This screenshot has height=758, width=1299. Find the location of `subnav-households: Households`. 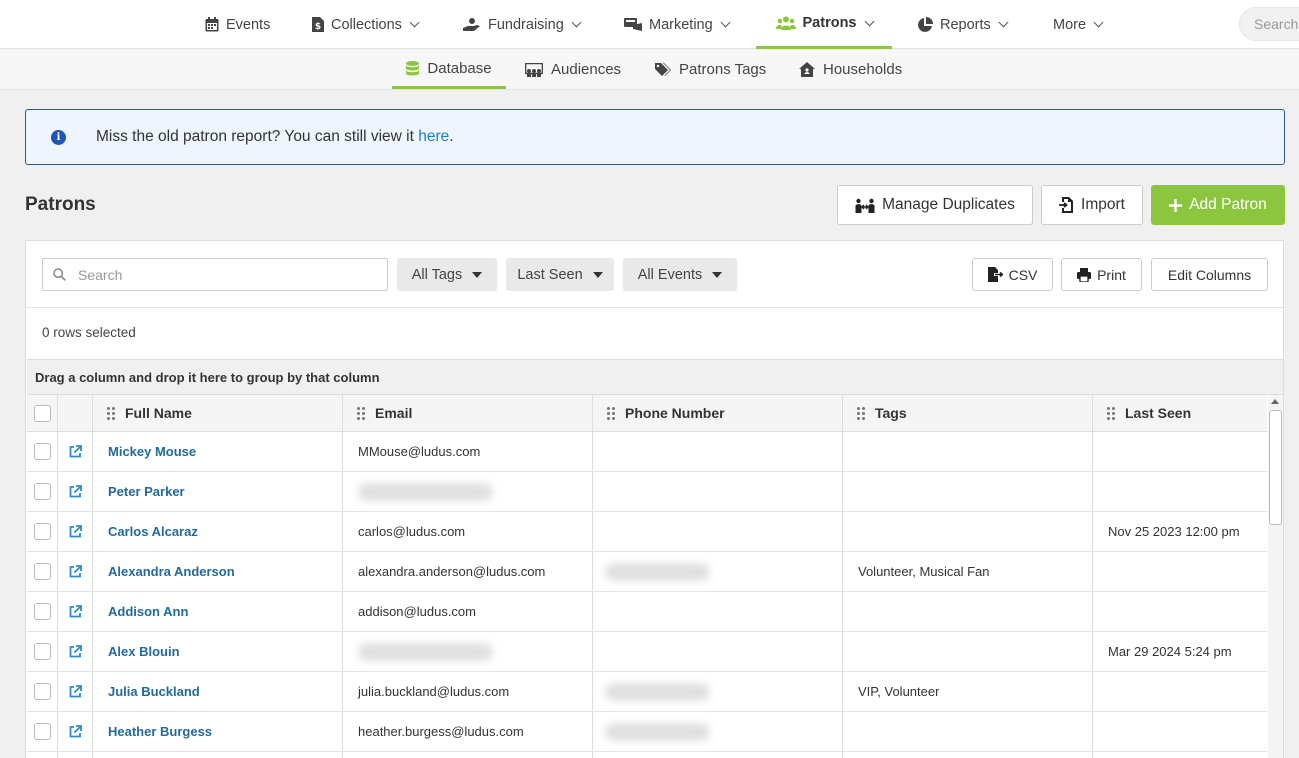

subnav-households: Households is located at coordinates (850, 69).